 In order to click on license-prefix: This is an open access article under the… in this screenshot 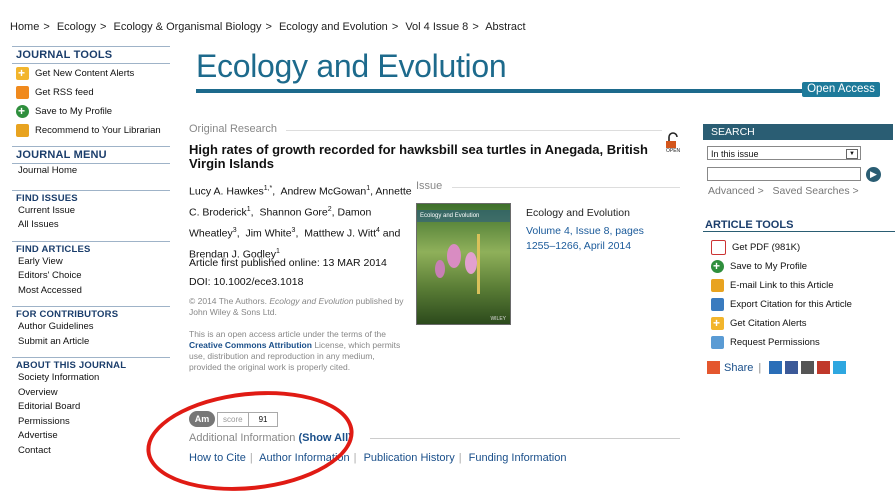, I will do `click(288, 334)`.